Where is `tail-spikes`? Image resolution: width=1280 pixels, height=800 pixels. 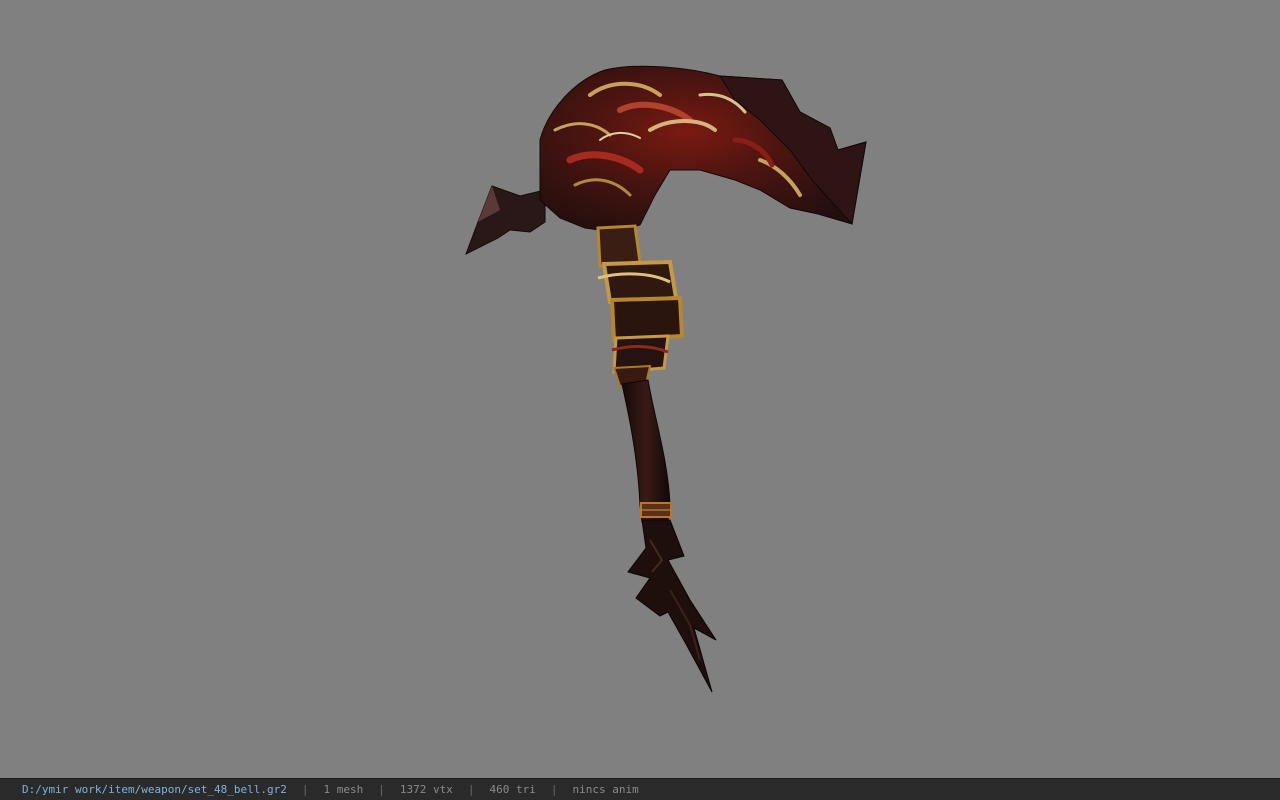 tail-spikes is located at coordinates (672, 606).